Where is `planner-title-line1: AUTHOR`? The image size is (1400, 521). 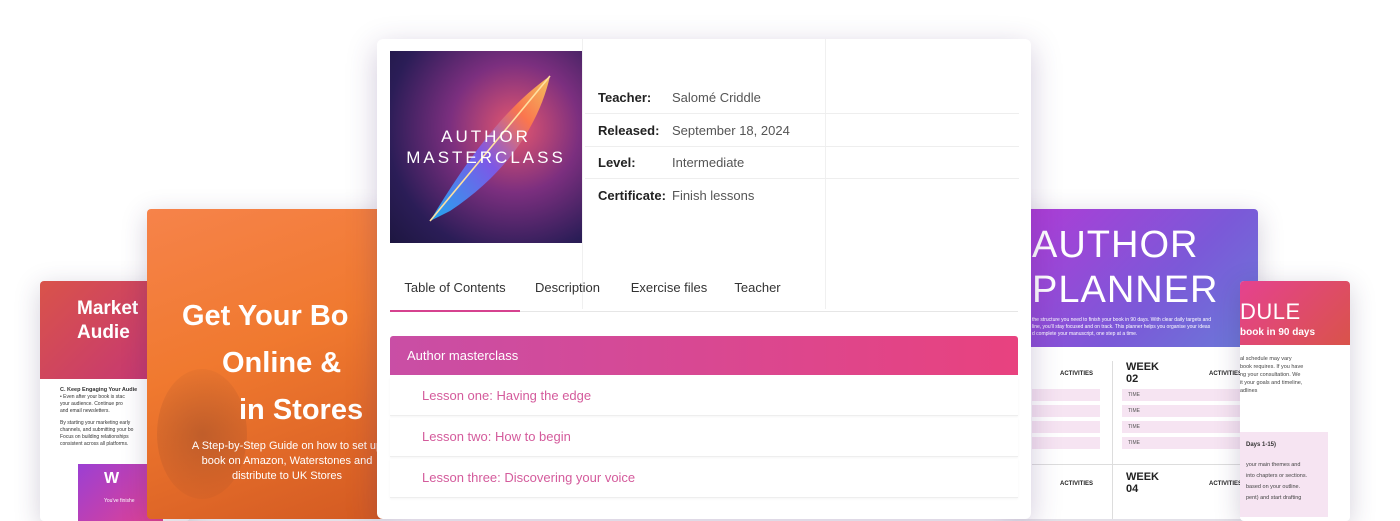
planner-title-line1: AUTHOR is located at coordinates (1115, 245).